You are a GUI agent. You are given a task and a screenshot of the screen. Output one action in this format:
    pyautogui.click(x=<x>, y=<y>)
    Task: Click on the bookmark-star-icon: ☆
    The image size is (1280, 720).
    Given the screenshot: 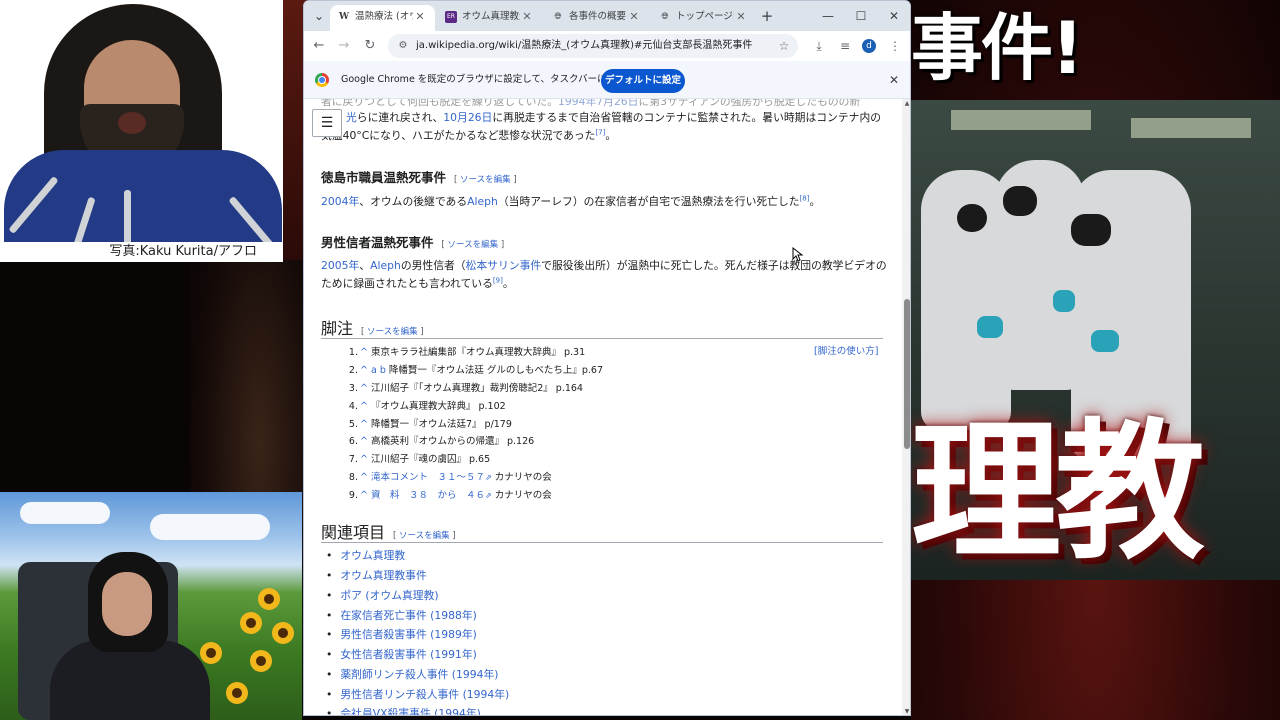 What is the action you would take?
    pyautogui.click(x=784, y=46)
    